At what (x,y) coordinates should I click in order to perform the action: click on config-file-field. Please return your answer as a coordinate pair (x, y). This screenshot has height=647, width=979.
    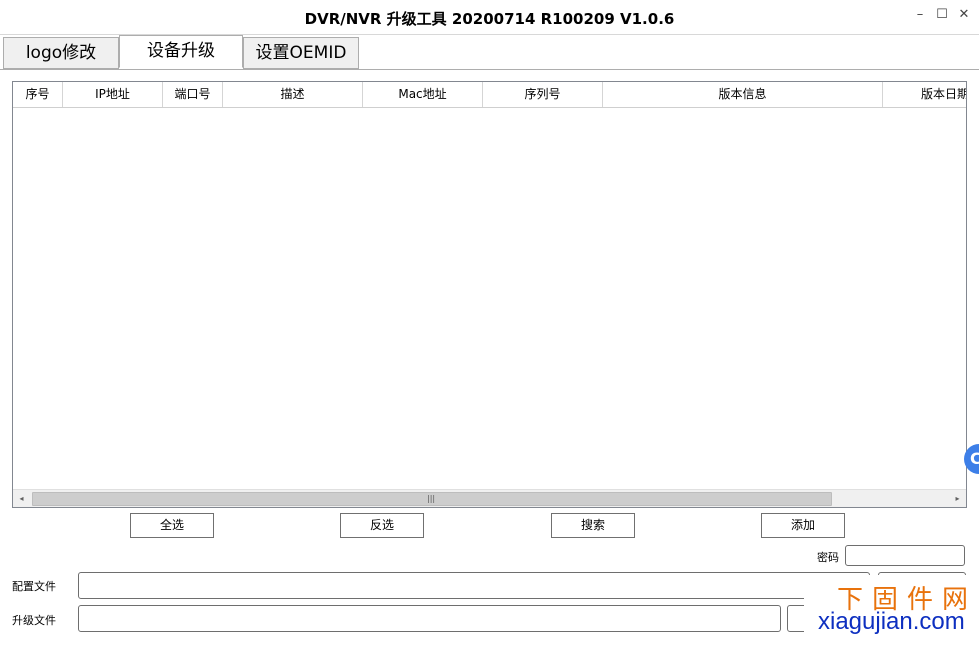
    Looking at the image, I should click on (474, 585).